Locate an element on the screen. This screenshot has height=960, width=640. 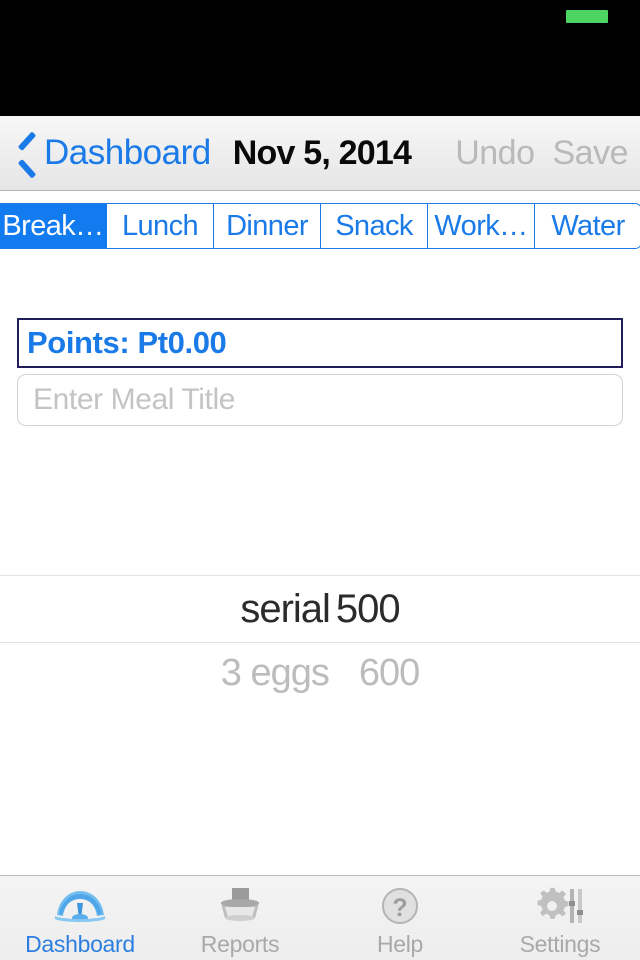
segment-dinner: Dinner is located at coordinates (266, 226).